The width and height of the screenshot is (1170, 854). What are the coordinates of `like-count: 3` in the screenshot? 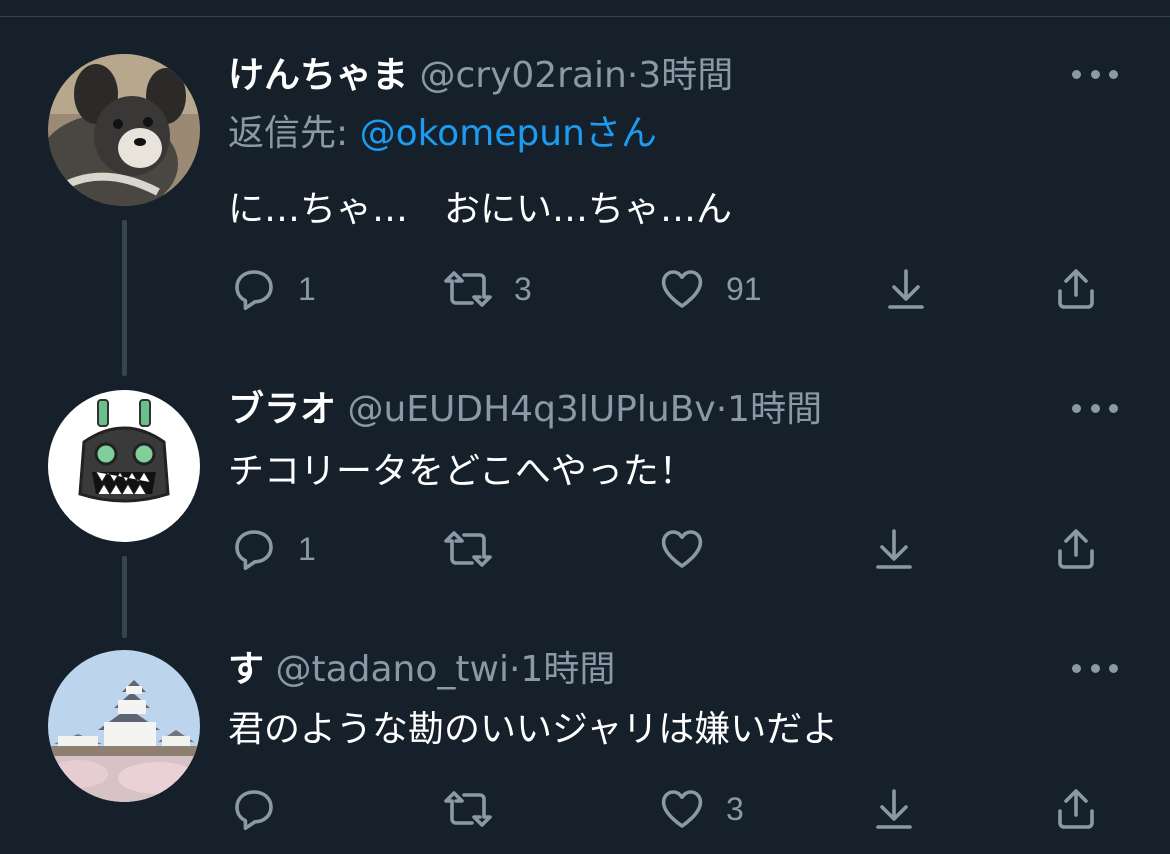 It's located at (735, 808).